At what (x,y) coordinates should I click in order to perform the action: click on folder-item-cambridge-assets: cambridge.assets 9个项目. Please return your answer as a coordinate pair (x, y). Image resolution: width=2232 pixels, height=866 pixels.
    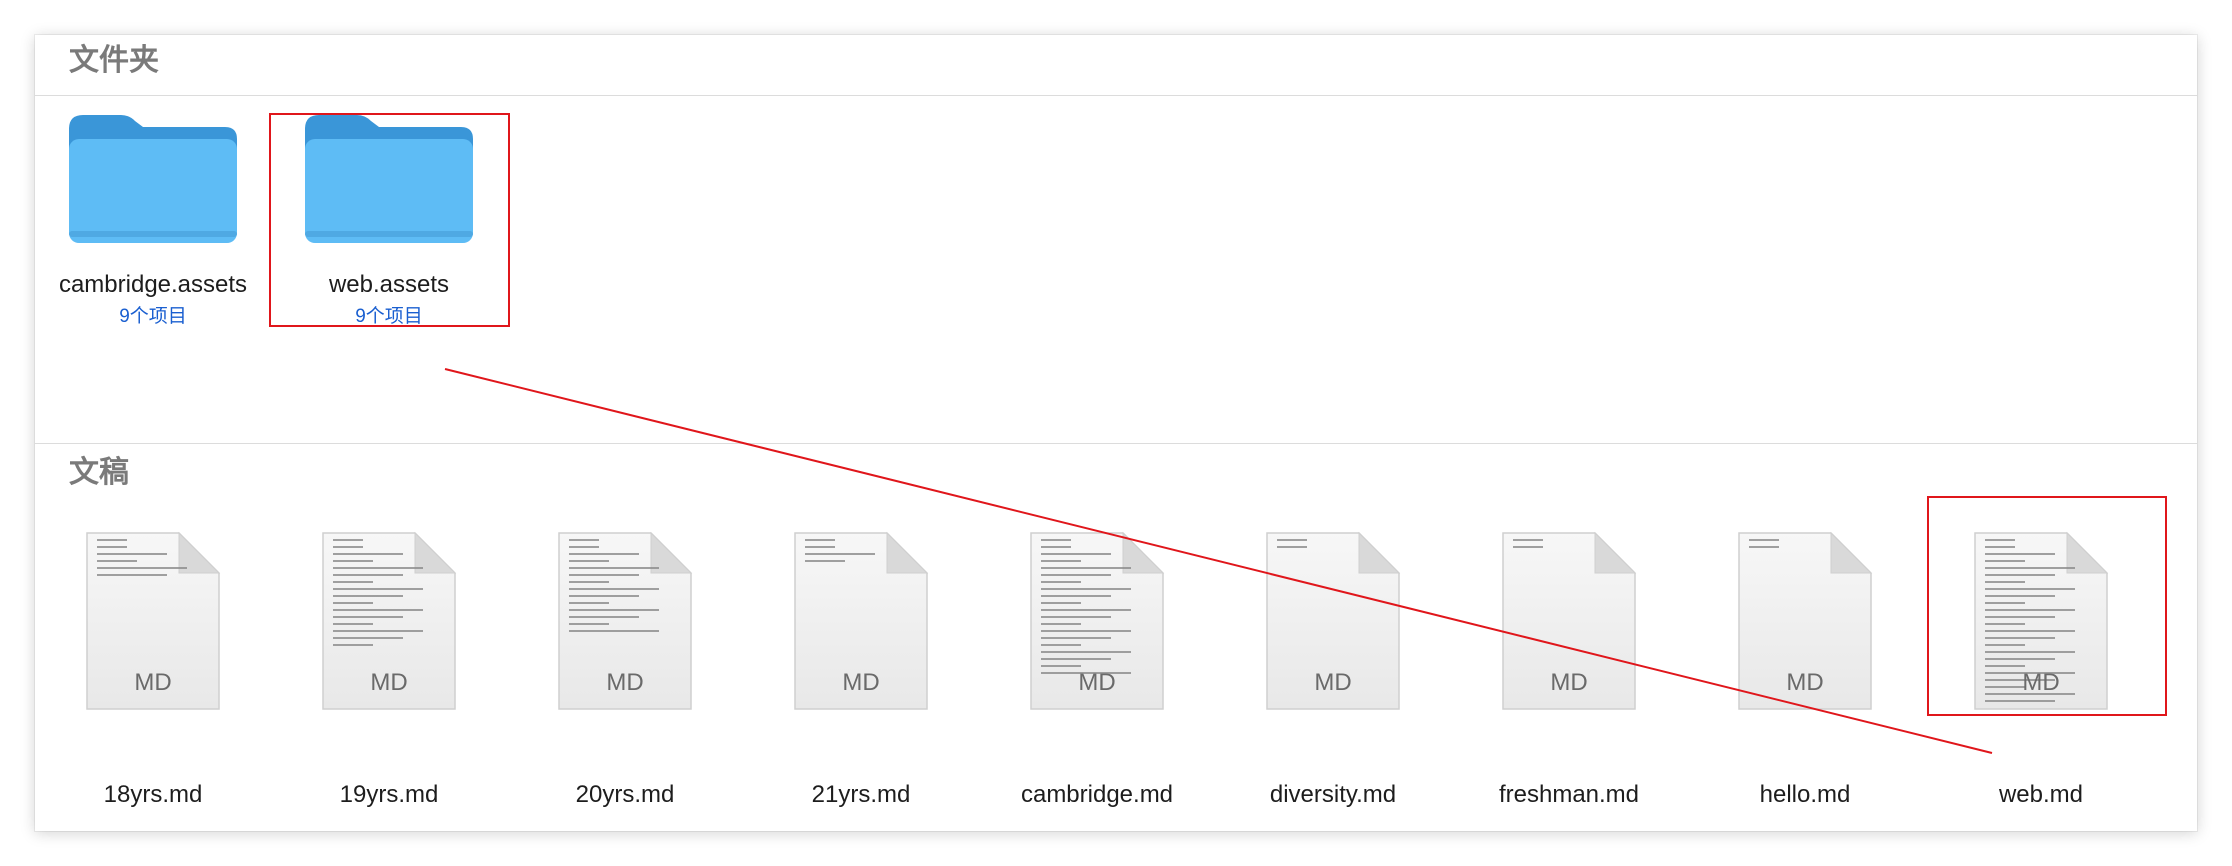
    Looking at the image, I should click on (153, 216).